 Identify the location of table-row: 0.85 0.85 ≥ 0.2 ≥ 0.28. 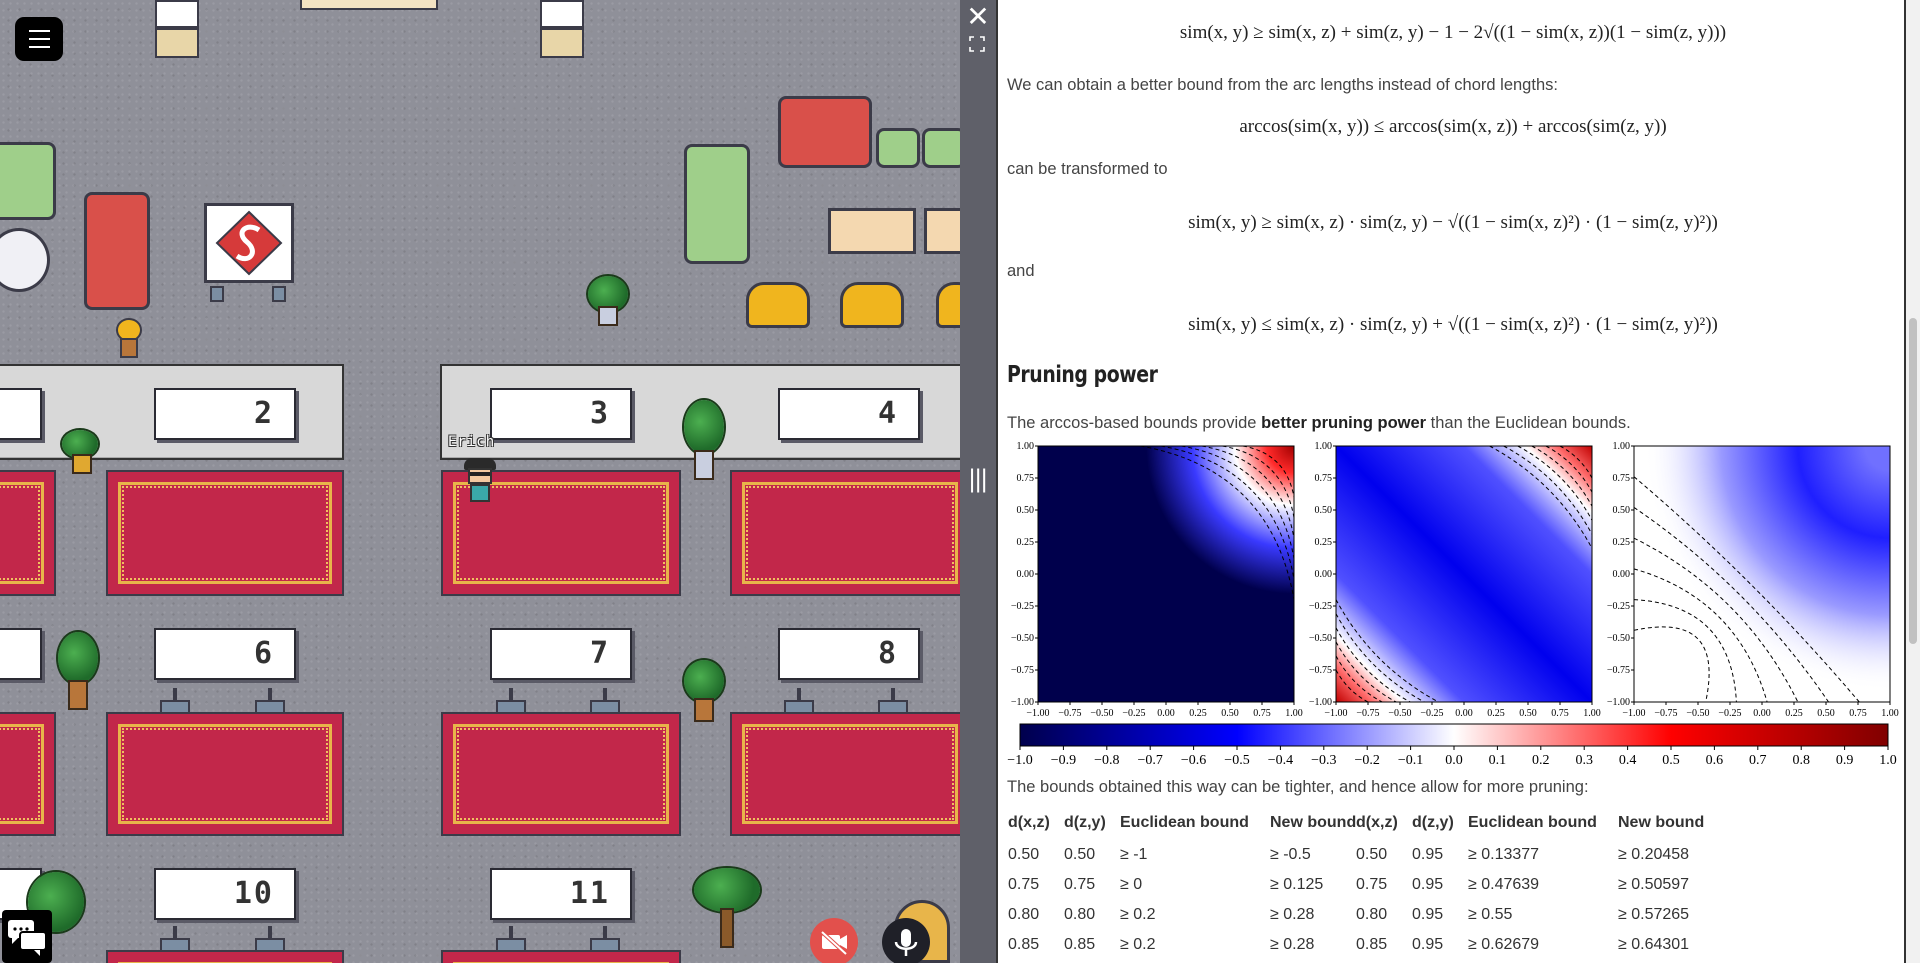
(1194, 945).